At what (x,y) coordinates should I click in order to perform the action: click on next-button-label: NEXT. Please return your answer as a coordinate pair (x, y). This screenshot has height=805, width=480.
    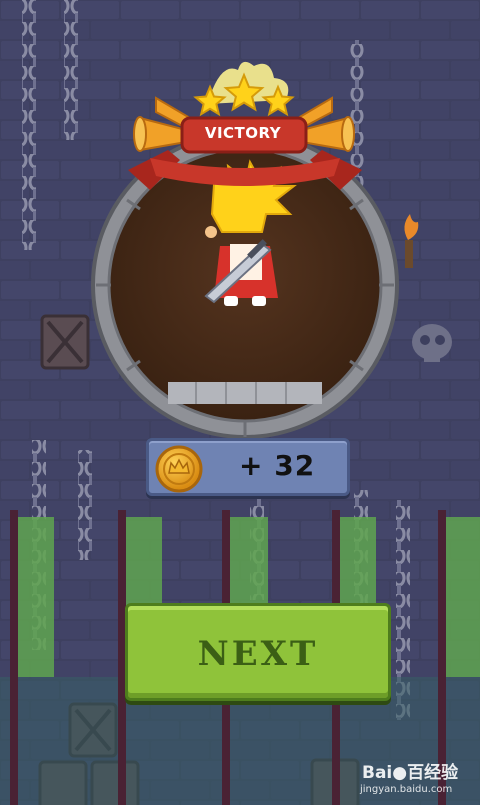
    Looking at the image, I should click on (258, 654).